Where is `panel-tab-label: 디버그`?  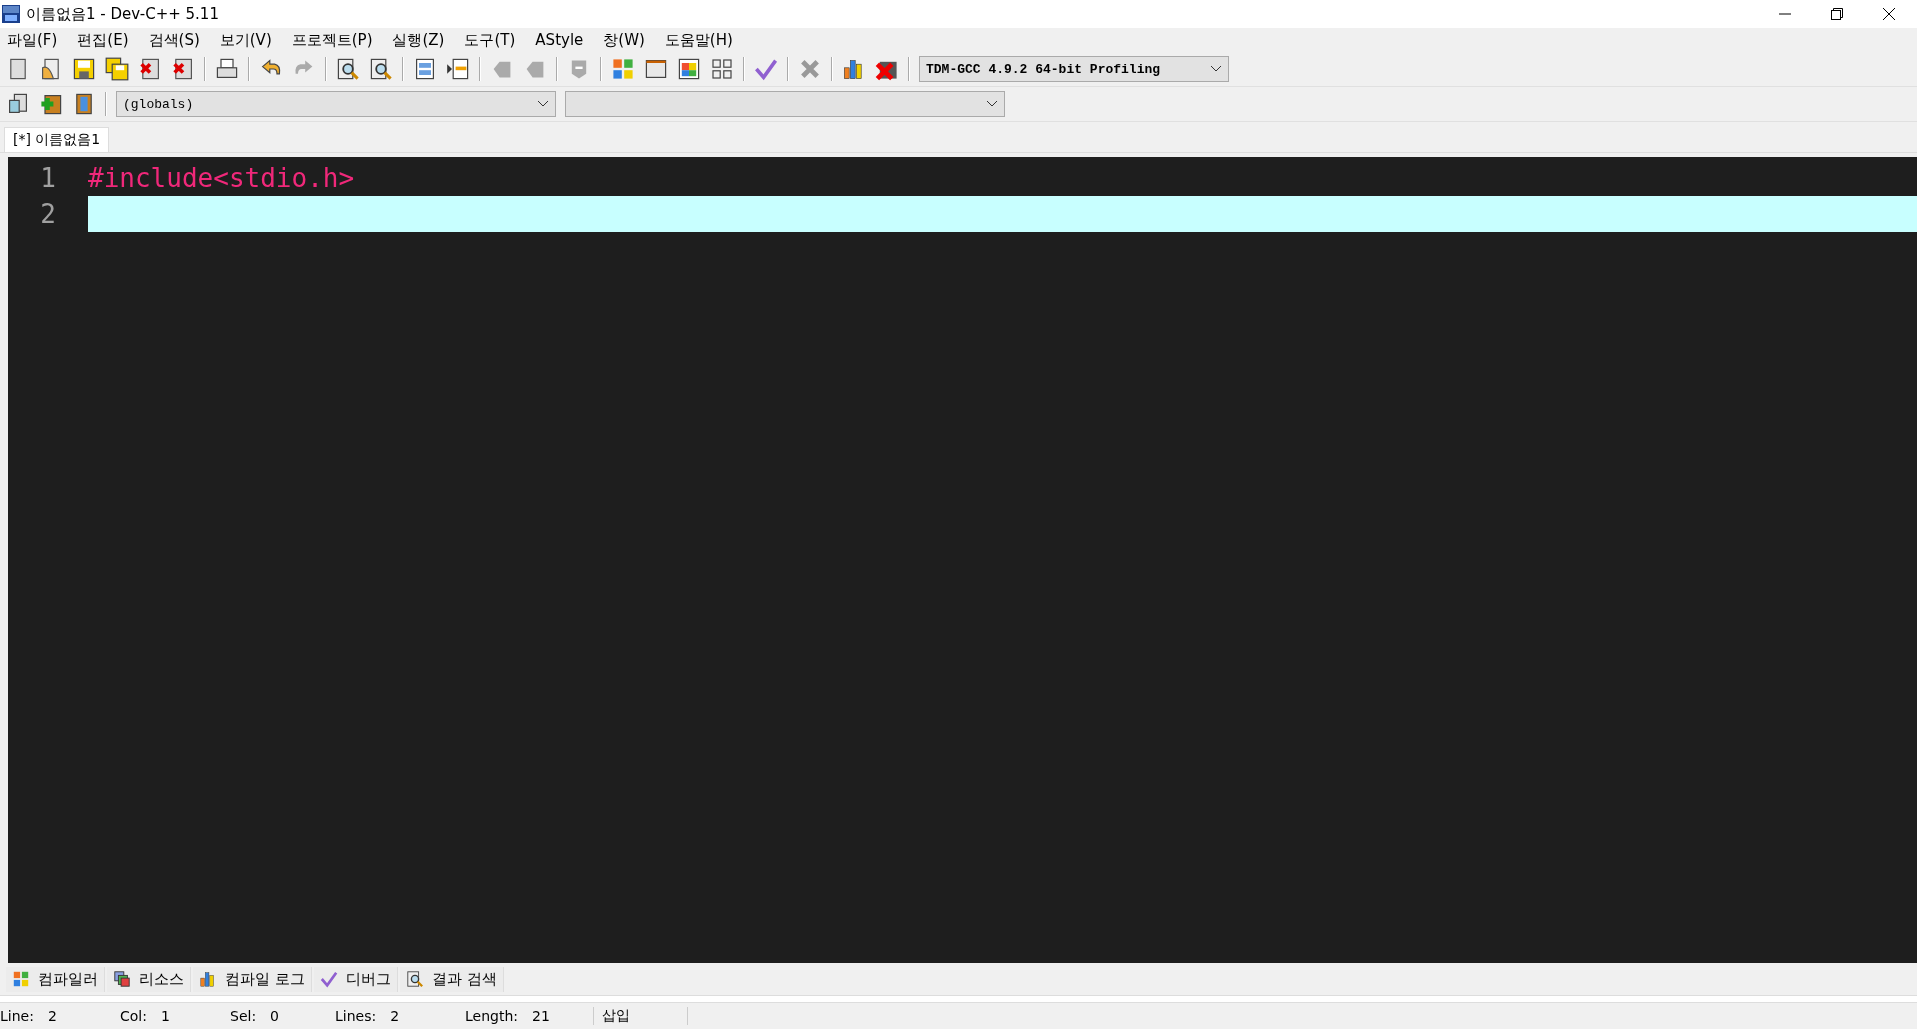 panel-tab-label: 디버그 is located at coordinates (368, 979).